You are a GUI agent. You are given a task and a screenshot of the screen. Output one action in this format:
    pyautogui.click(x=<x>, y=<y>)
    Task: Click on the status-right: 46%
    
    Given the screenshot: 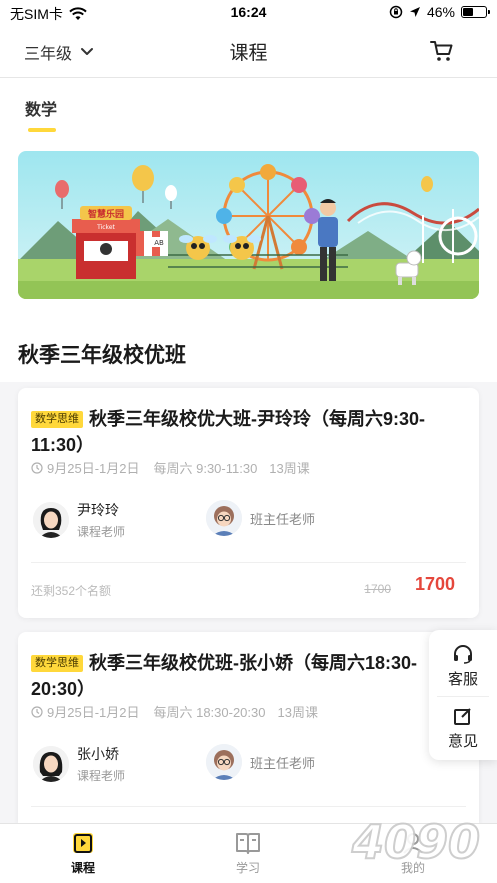 What is the action you would take?
    pyautogui.click(x=439, y=12)
    